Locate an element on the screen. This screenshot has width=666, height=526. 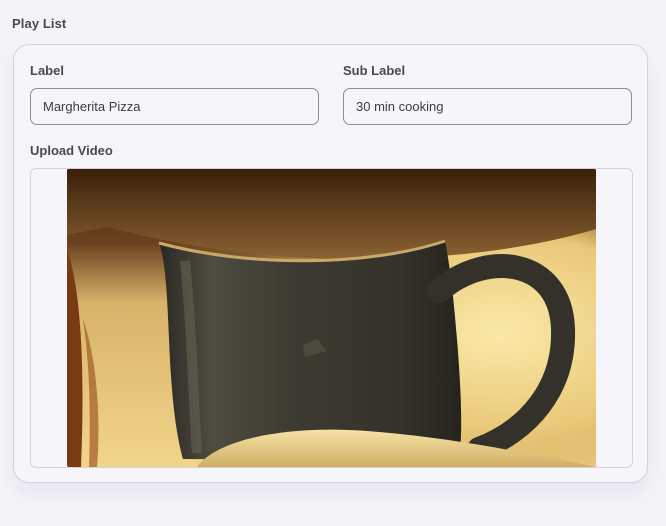
upload-video-label: Upload Video is located at coordinates (71, 150).